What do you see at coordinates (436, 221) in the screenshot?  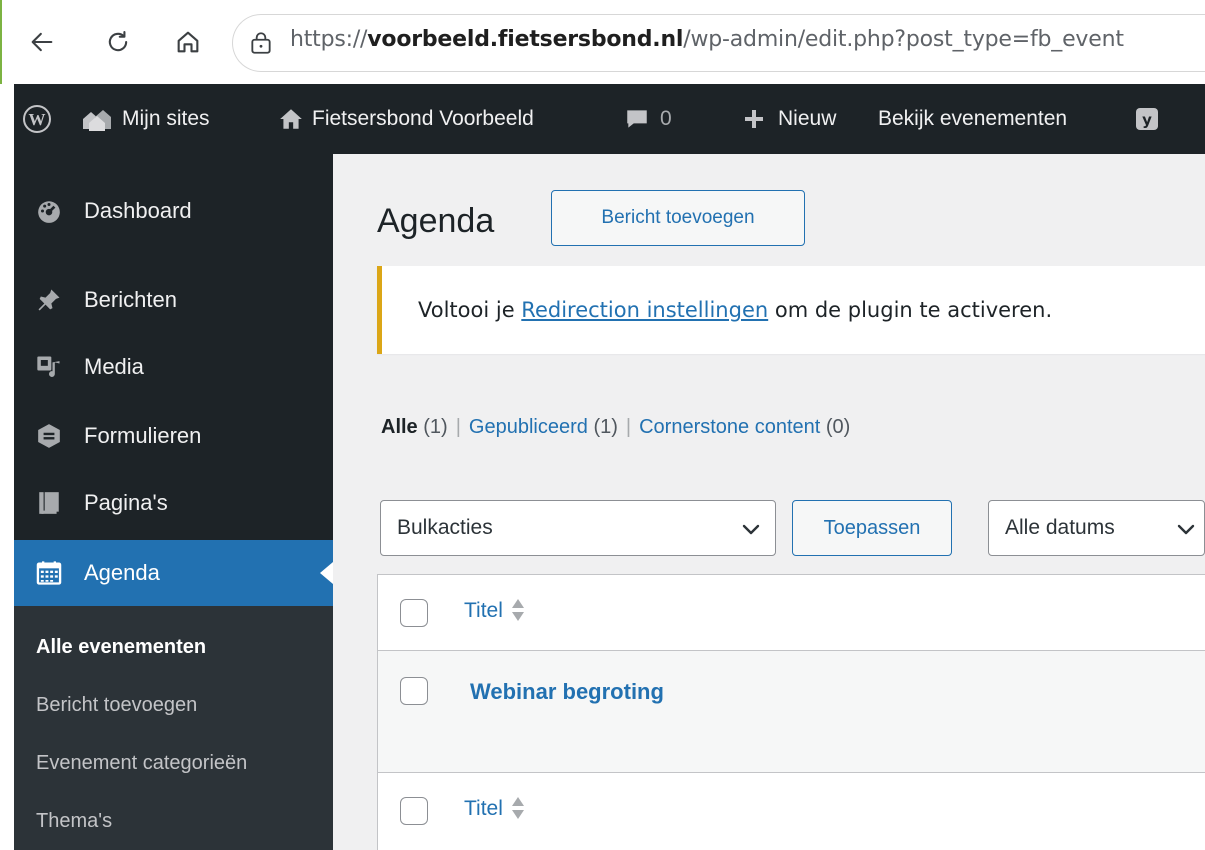 I see `page-title: Agenda` at bounding box center [436, 221].